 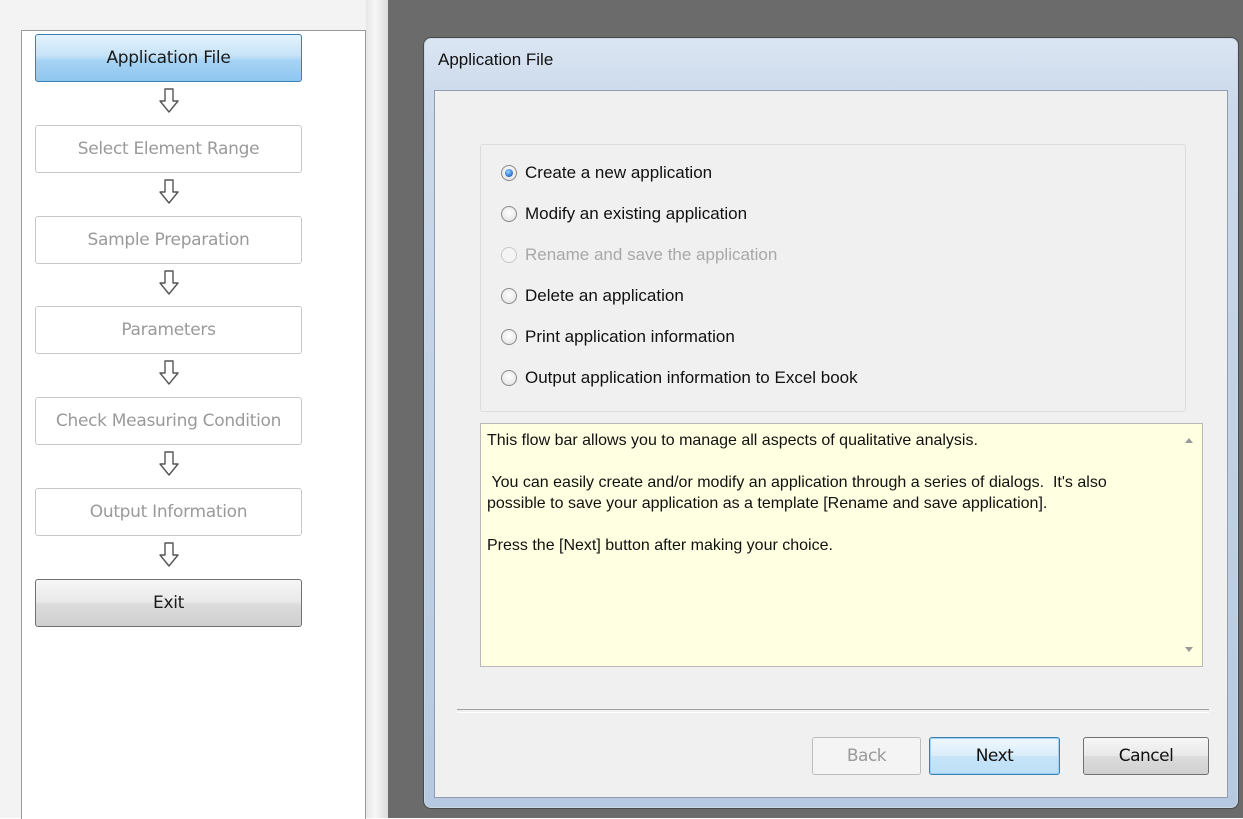 I want to click on exit-button: Exit, so click(x=168, y=603).